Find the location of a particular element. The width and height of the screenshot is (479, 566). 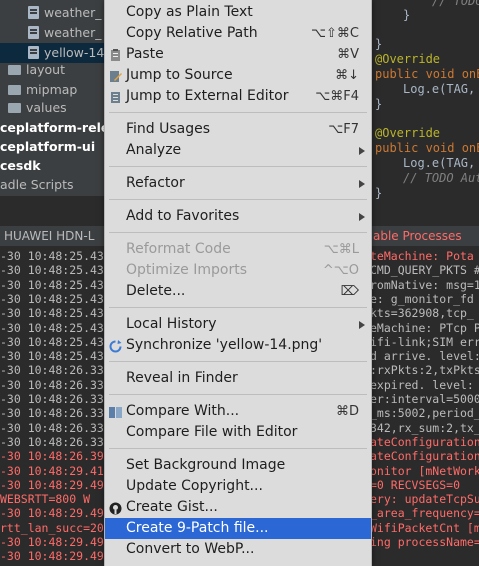

log-line-right: e: g_monitor_fd is located at coordinates (422, 298).